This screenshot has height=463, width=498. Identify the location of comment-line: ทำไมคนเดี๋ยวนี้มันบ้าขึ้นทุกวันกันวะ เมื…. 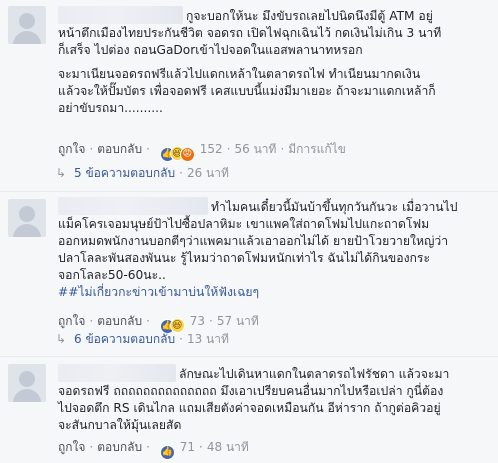
(274, 206).